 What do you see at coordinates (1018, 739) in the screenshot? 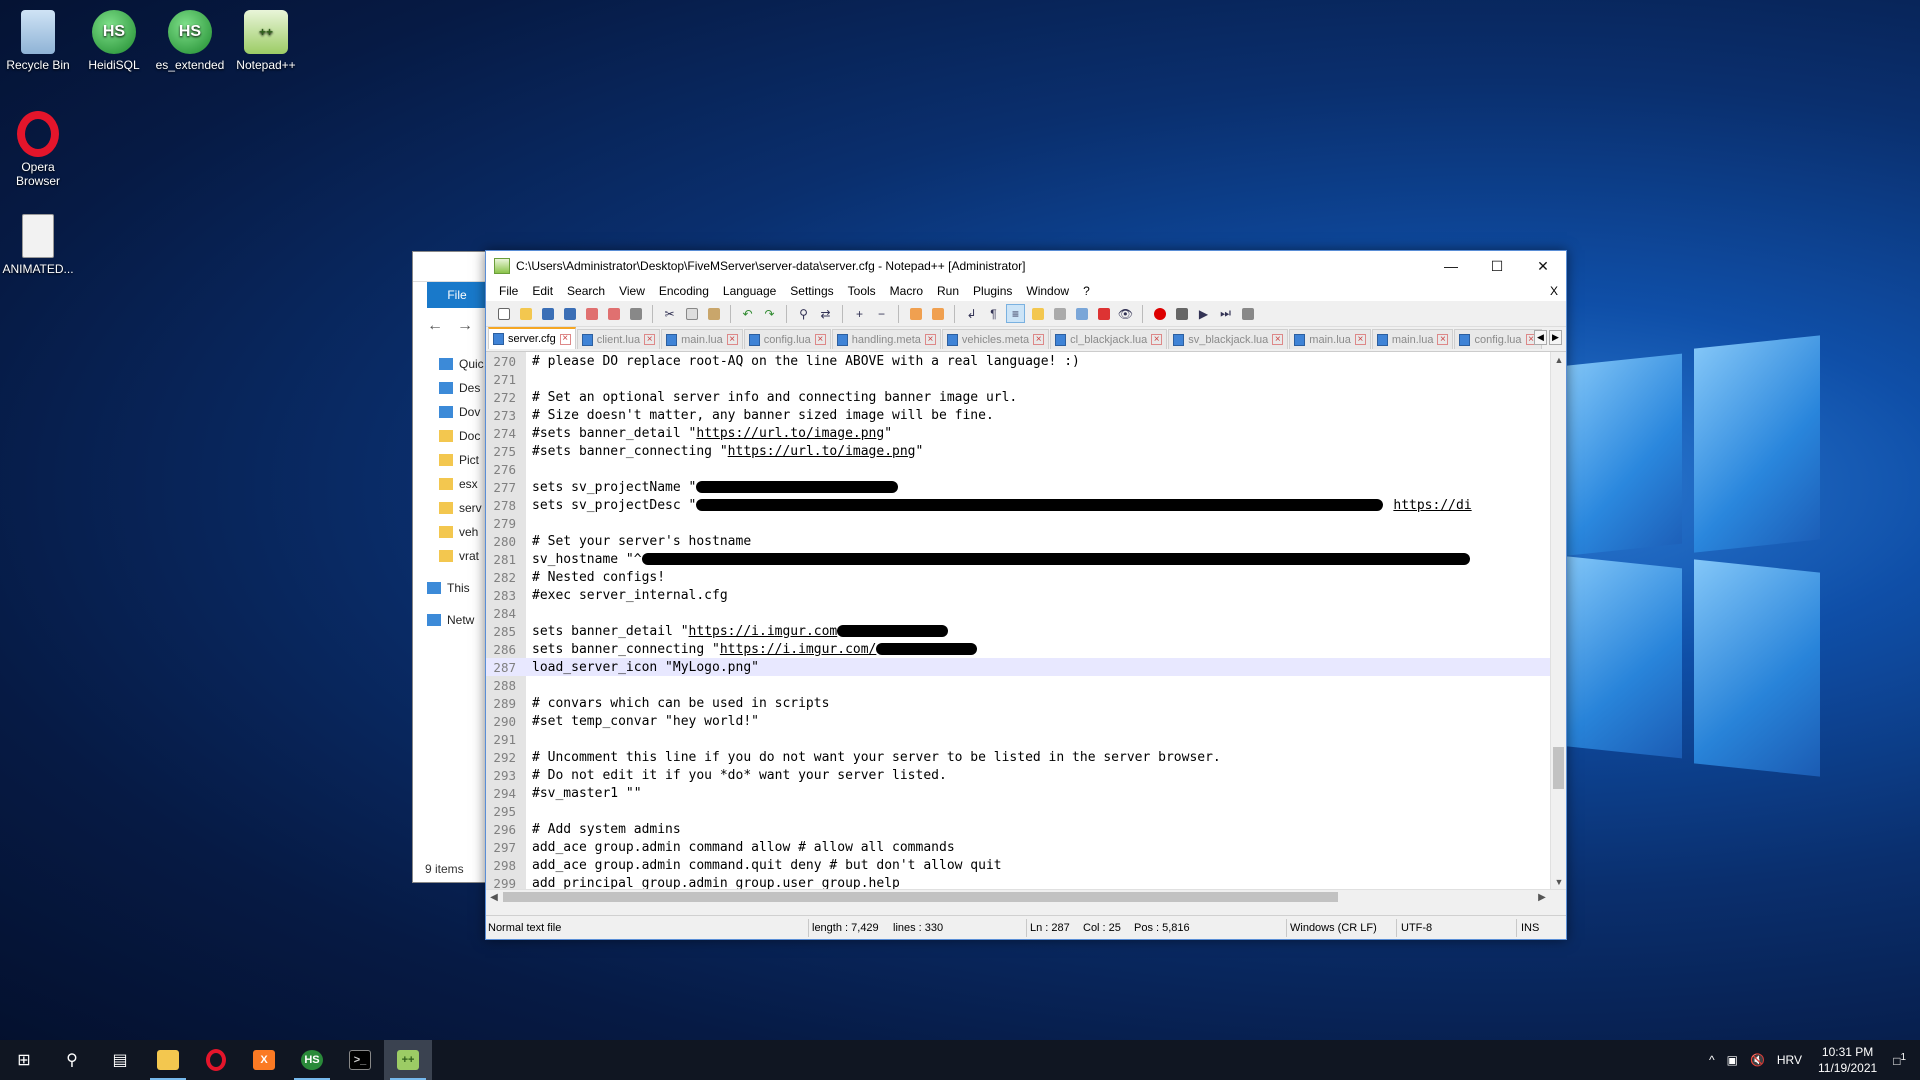
I see `code-line: 291` at bounding box center [1018, 739].